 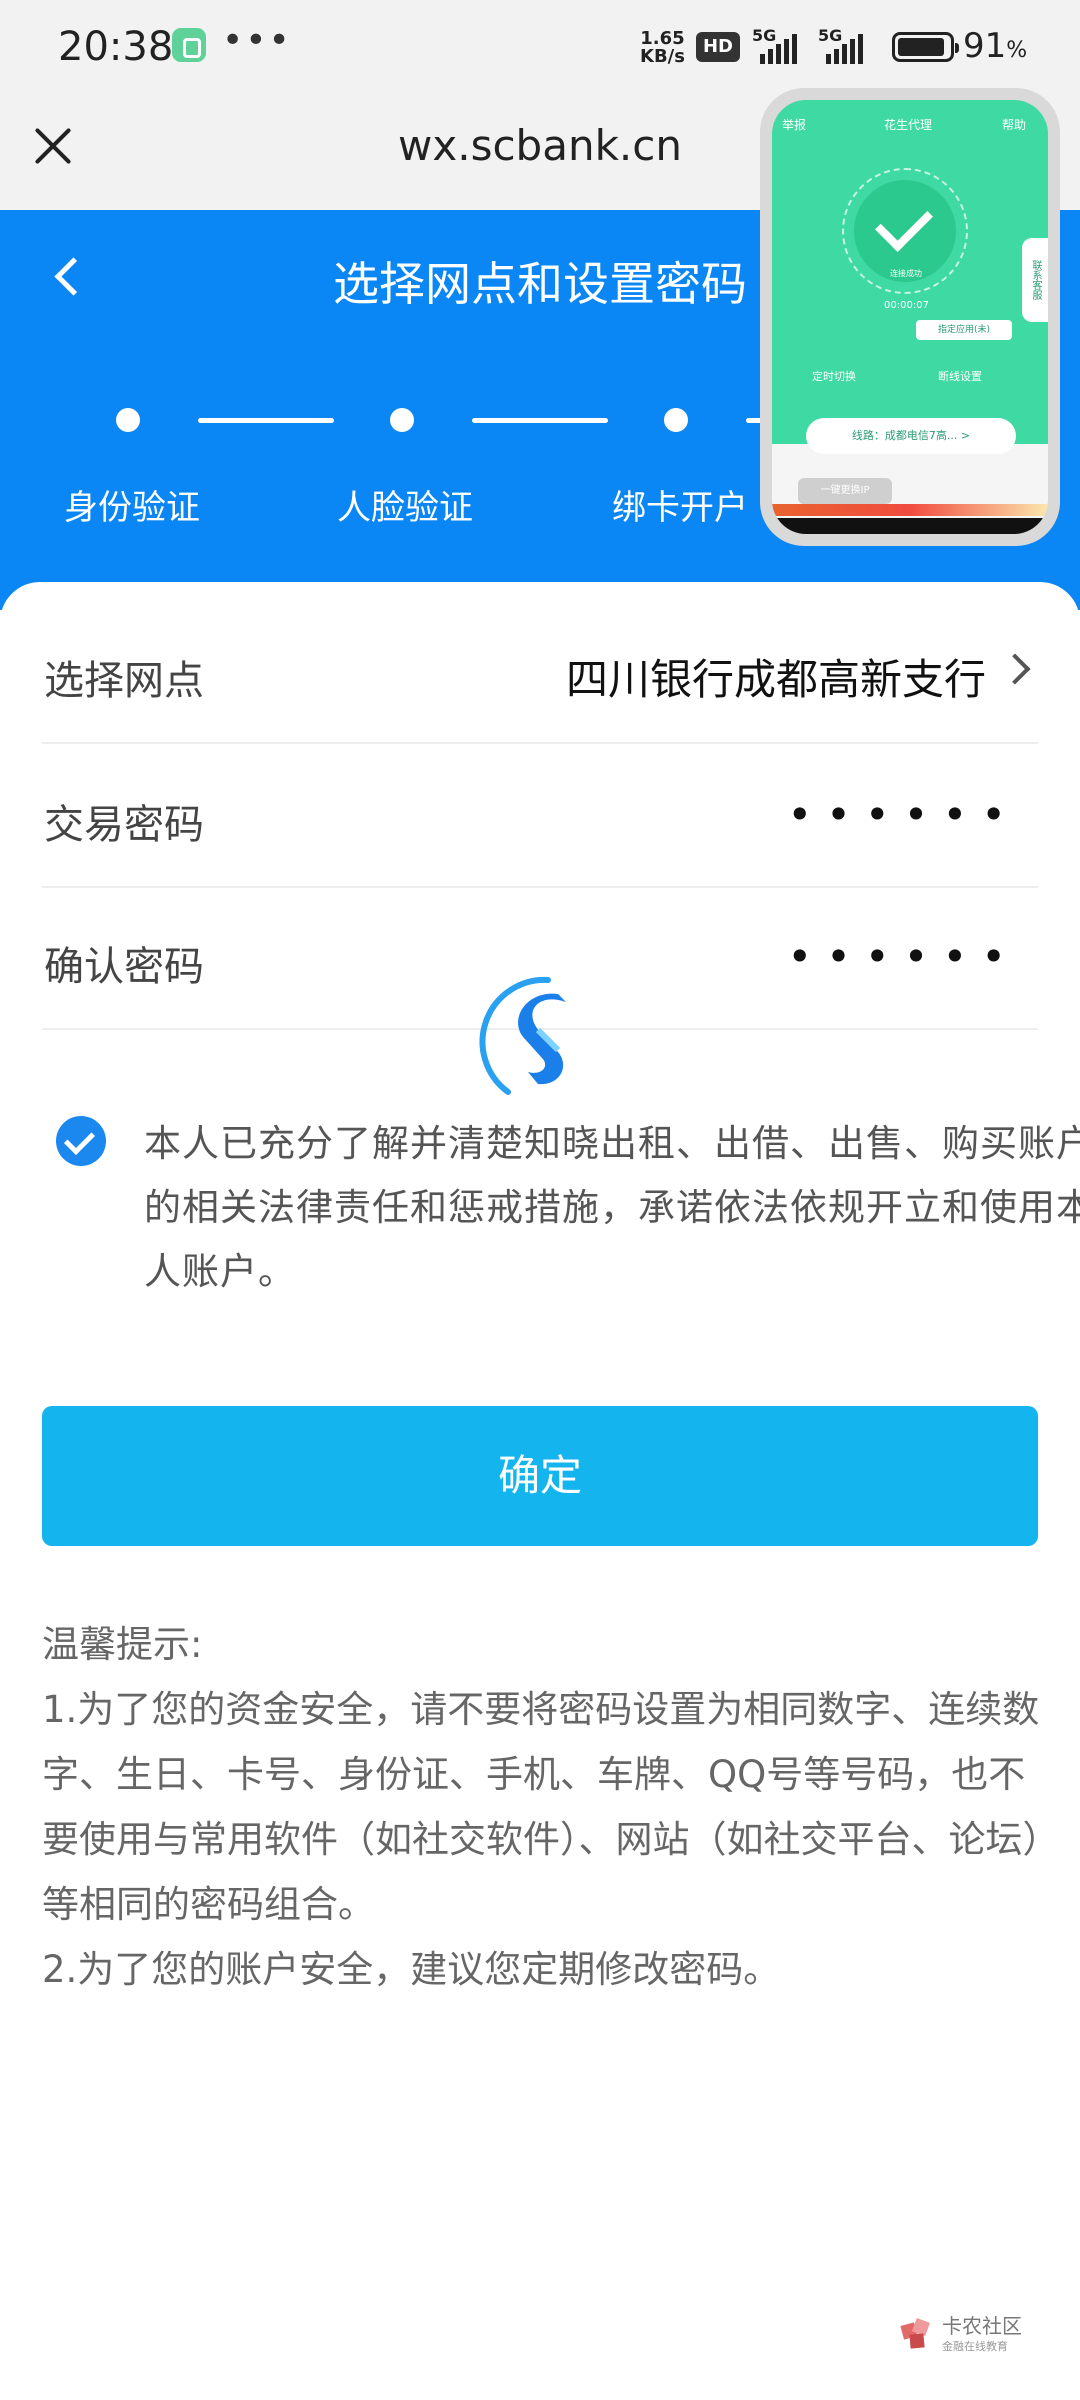 I want to click on battery-icon, so click(x=925, y=47).